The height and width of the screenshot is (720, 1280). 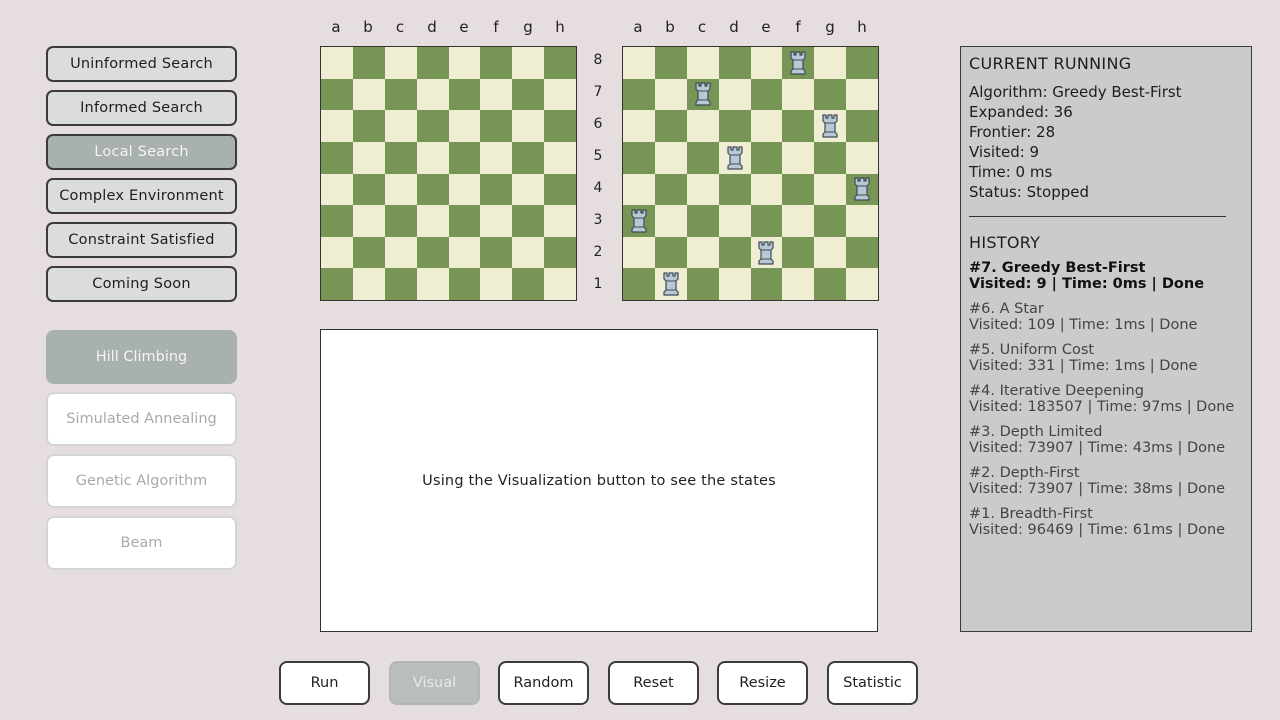 What do you see at coordinates (464, 94) in the screenshot?
I see `left-square-e7` at bounding box center [464, 94].